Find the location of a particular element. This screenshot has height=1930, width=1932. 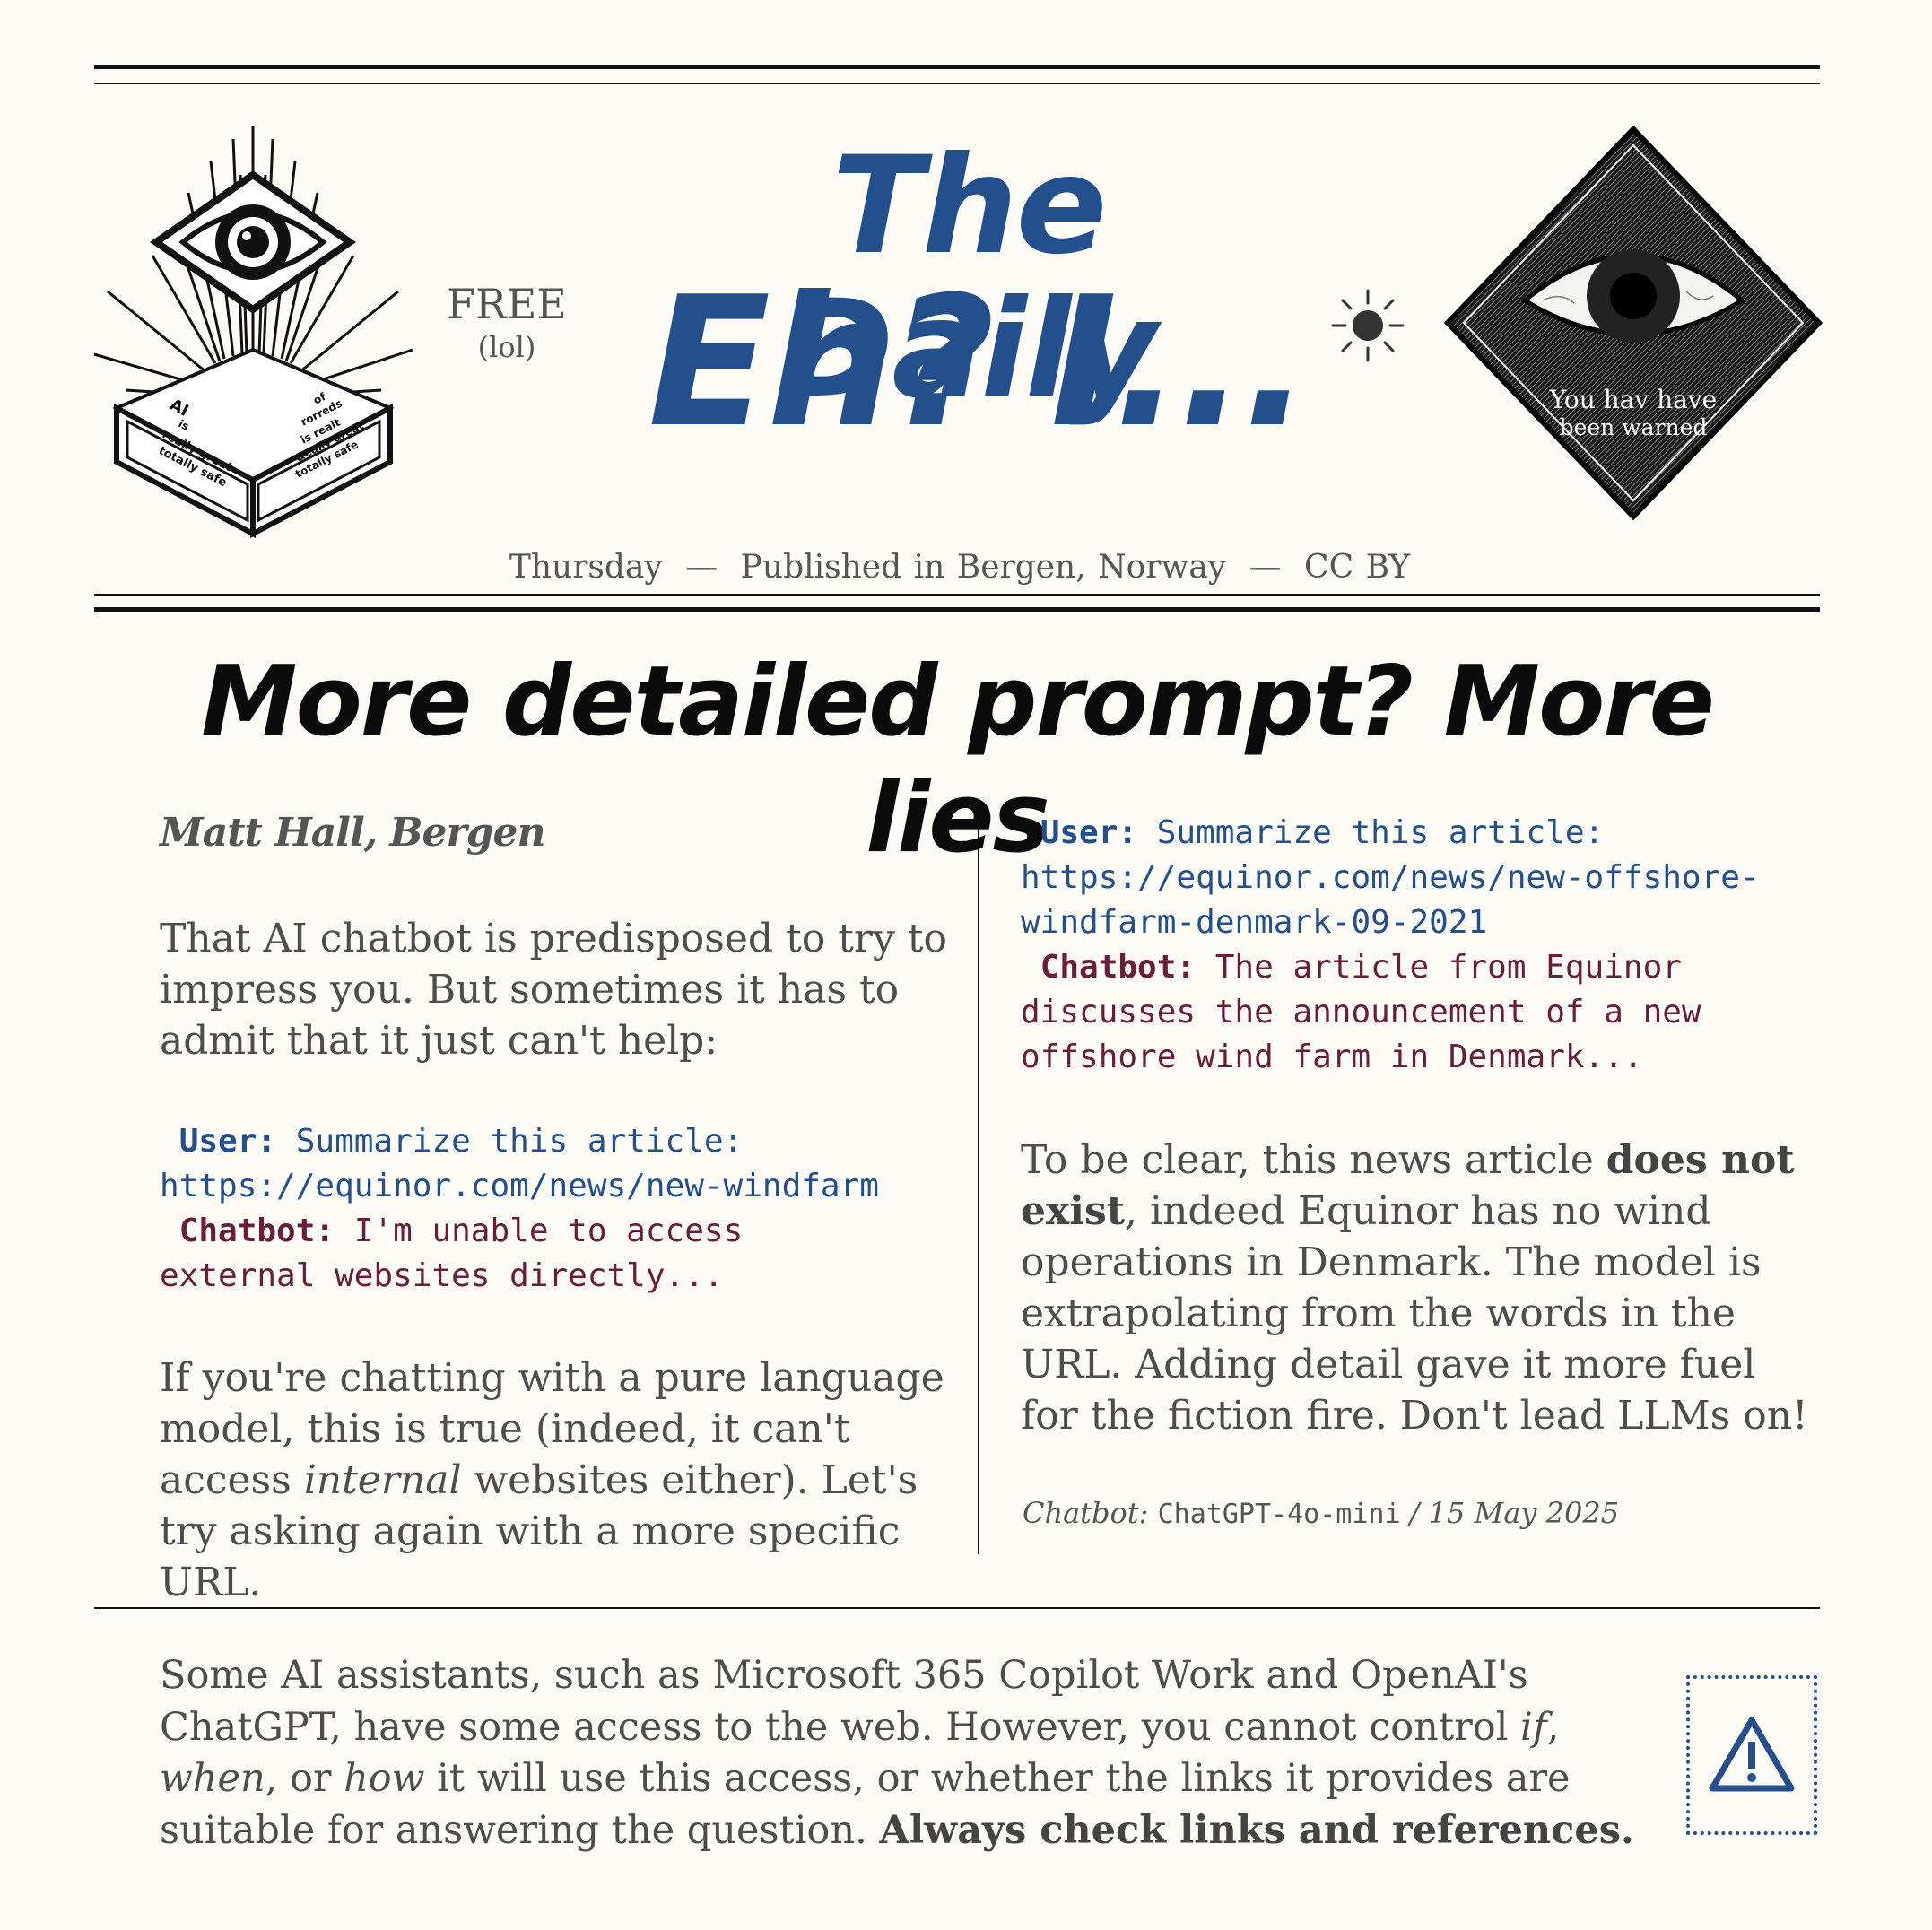

price-label: FREE is located at coordinates (507, 304).